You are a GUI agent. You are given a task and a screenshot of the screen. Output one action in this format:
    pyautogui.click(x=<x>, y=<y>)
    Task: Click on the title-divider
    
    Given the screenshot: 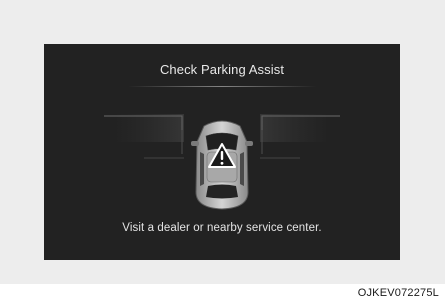 What is the action you would take?
    pyautogui.click(x=222, y=86)
    